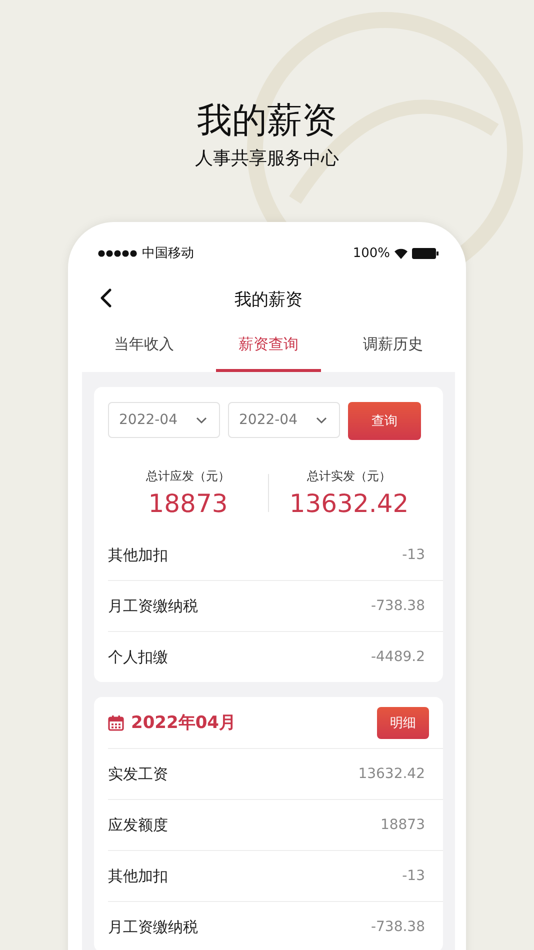 This screenshot has height=950, width=534. I want to click on item-label: 个人扣缴, so click(138, 657).